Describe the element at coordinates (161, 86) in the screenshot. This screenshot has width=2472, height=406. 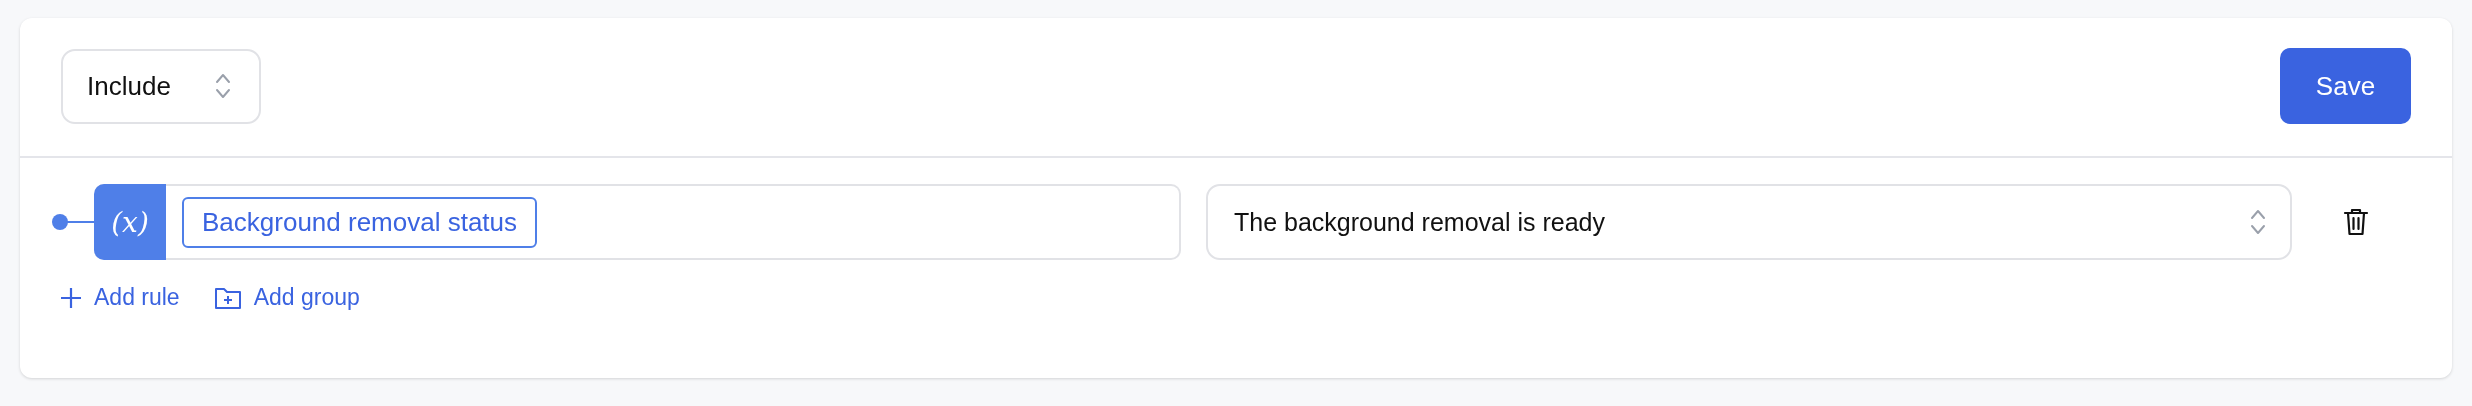
I see `mode-select: Include` at that location.